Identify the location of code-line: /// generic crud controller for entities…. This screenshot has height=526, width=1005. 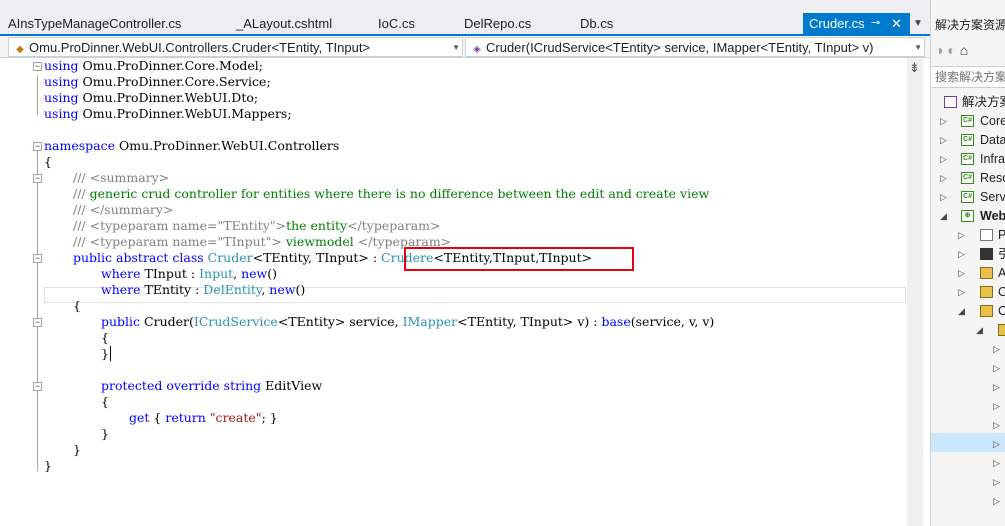
(391, 193).